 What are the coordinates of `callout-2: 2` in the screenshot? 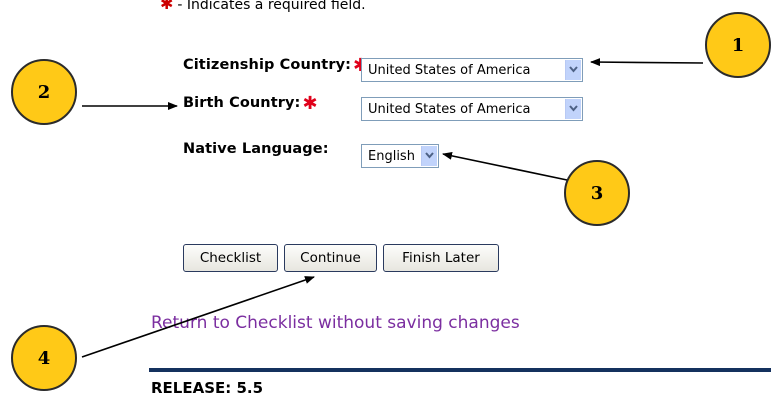 It's located at (44, 92).